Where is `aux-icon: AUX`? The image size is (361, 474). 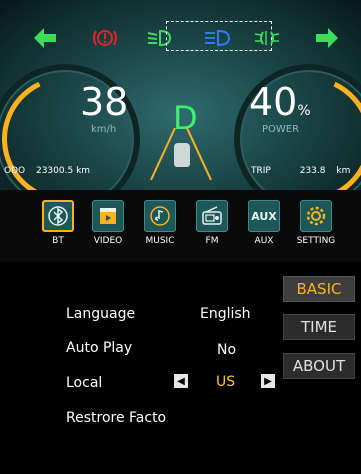 aux-icon: AUX is located at coordinates (264, 216).